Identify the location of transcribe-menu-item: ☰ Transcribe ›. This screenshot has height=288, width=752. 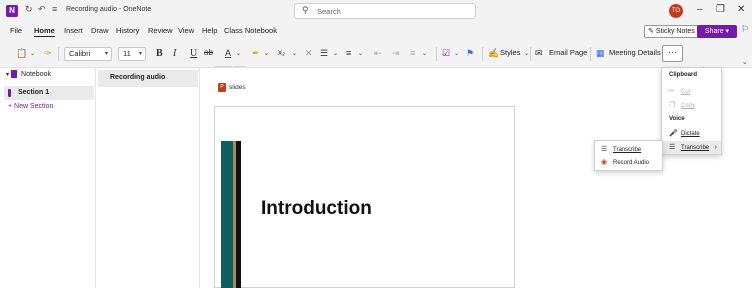
(692, 147).